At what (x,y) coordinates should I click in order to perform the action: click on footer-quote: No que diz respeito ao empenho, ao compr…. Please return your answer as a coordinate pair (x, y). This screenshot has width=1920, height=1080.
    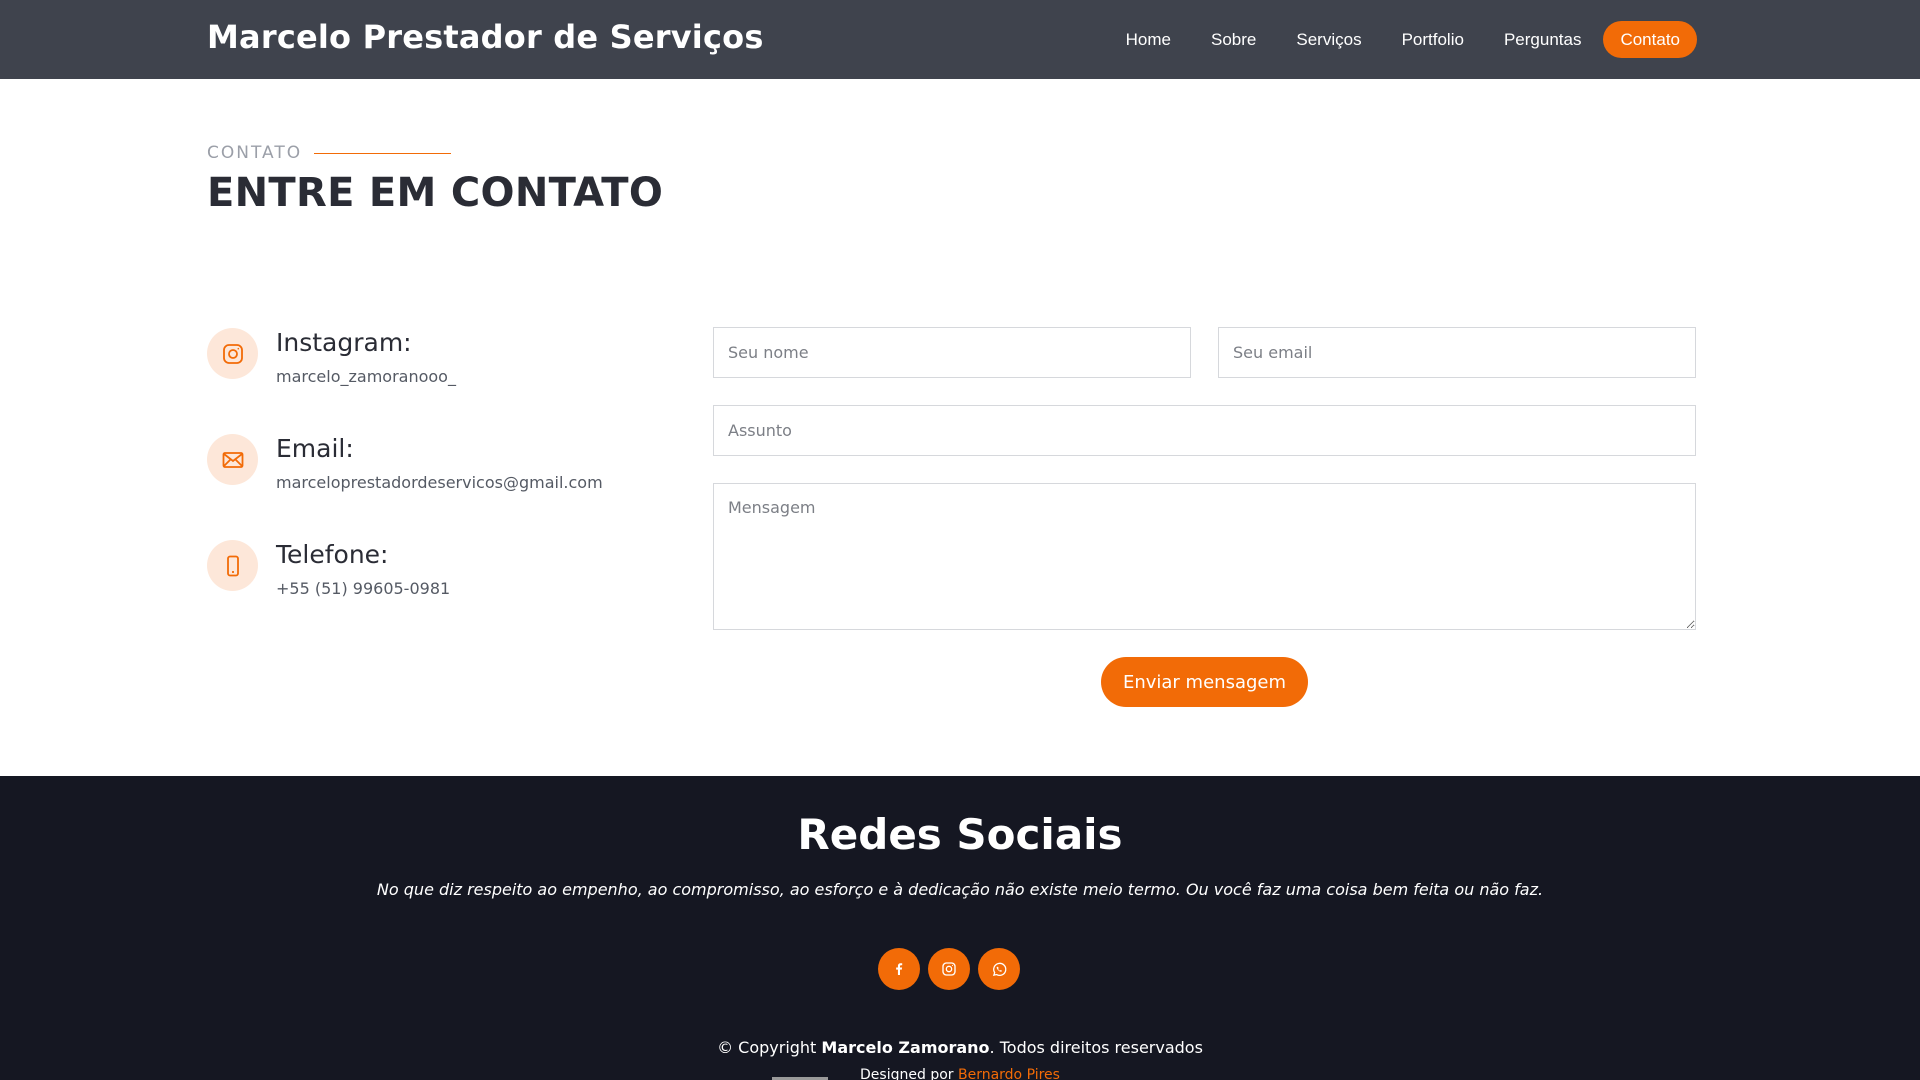
    Looking at the image, I should click on (960, 889).